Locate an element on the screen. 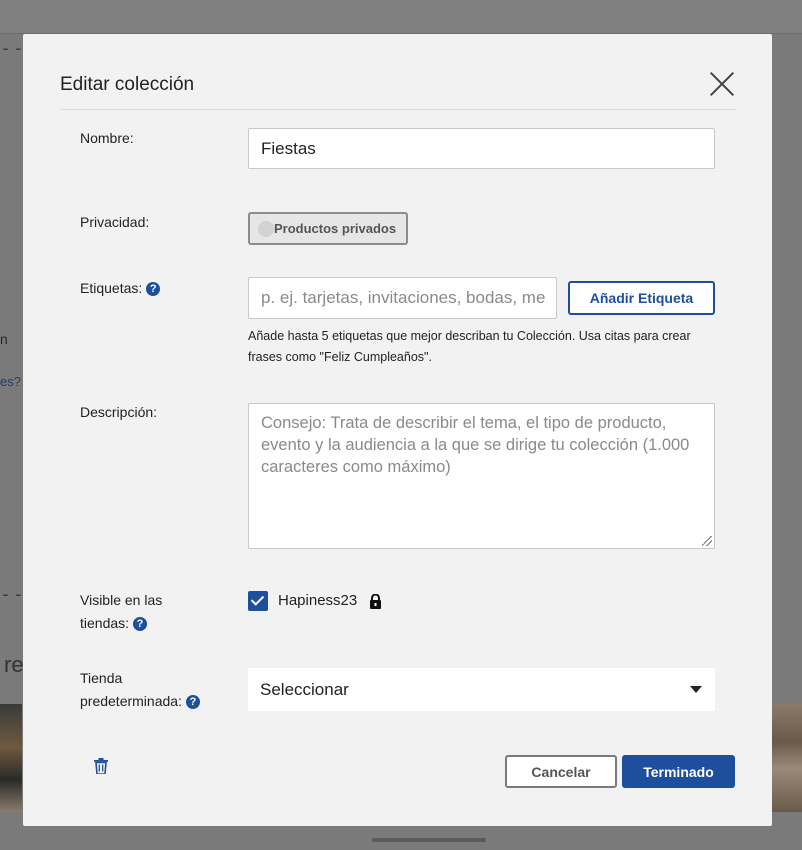  default-store-select: Seleccionar is located at coordinates (481, 689).